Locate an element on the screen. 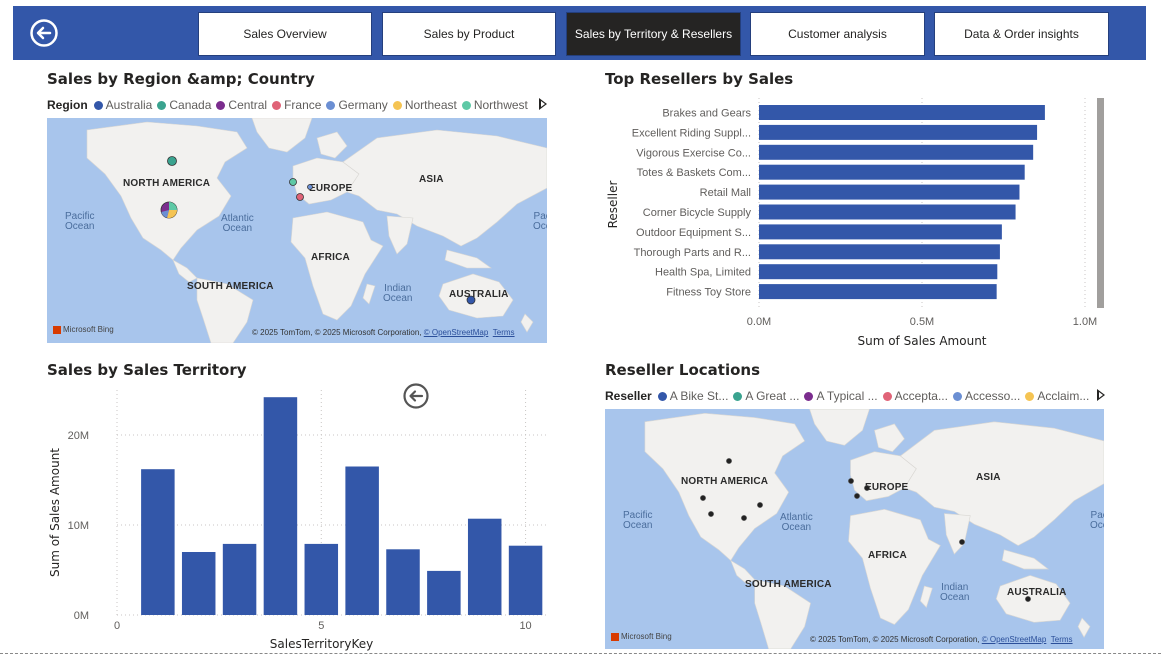 Image resolution: width=1161 pixels, height=655 pixels. legend-label: Central is located at coordinates (248, 105).